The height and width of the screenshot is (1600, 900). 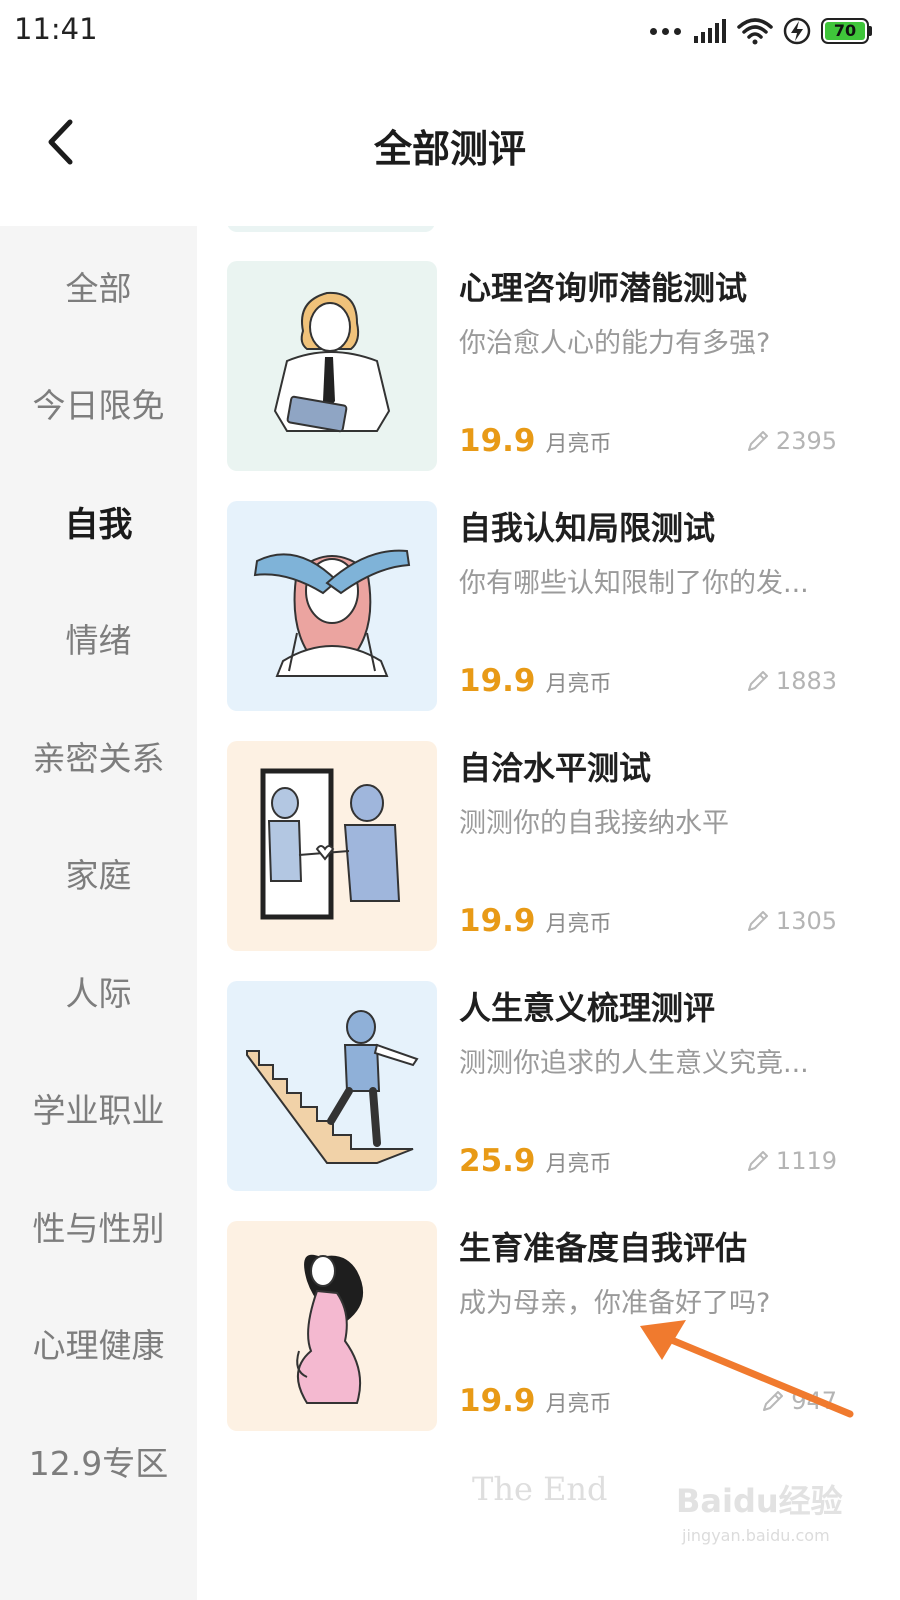 I want to click on mirror-illustration-icon, so click(x=332, y=846).